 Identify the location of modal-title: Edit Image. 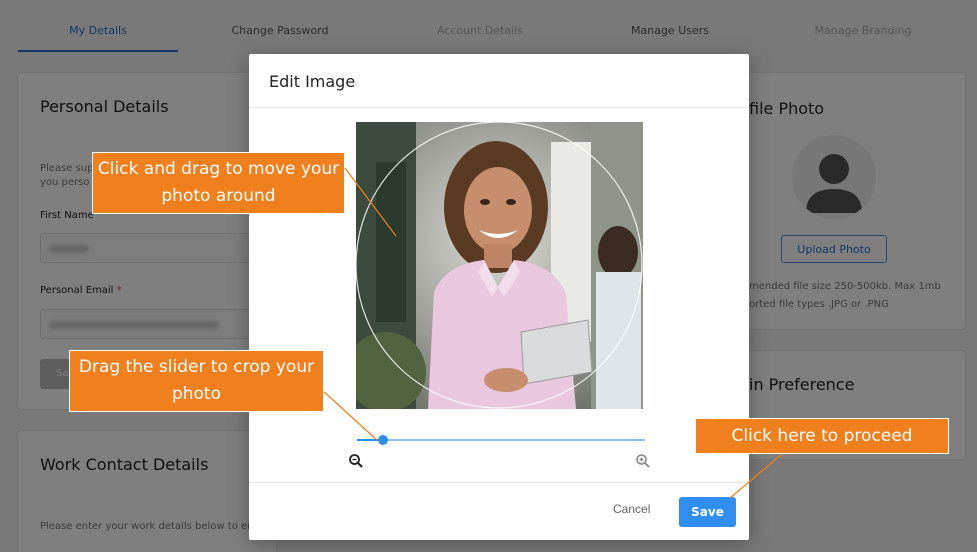
(312, 81).